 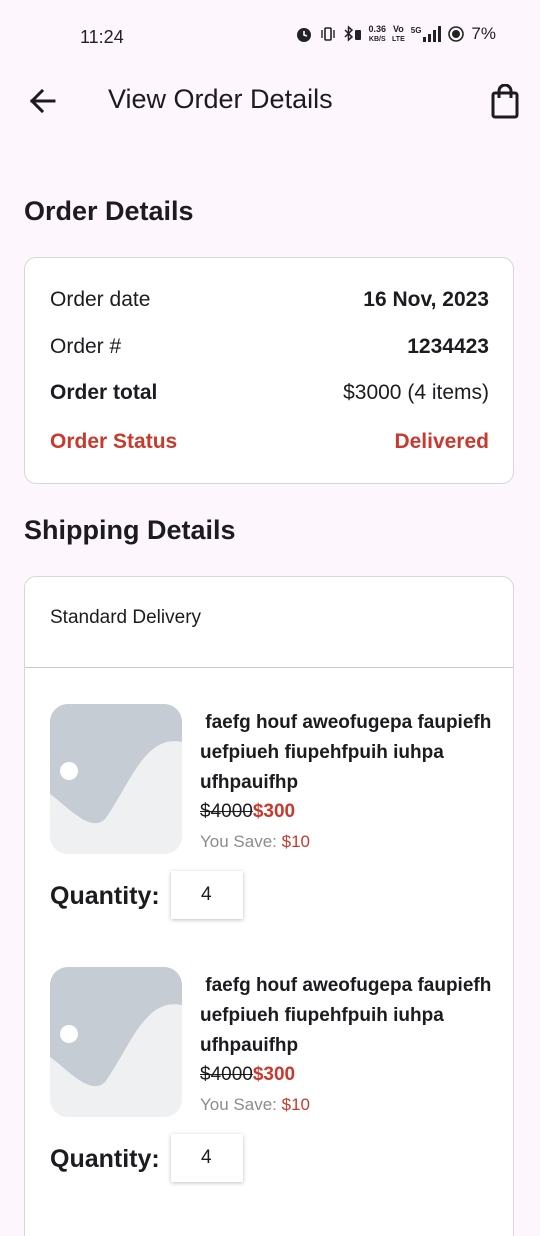 I want to click on order-total-label: Order total, so click(x=104, y=392).